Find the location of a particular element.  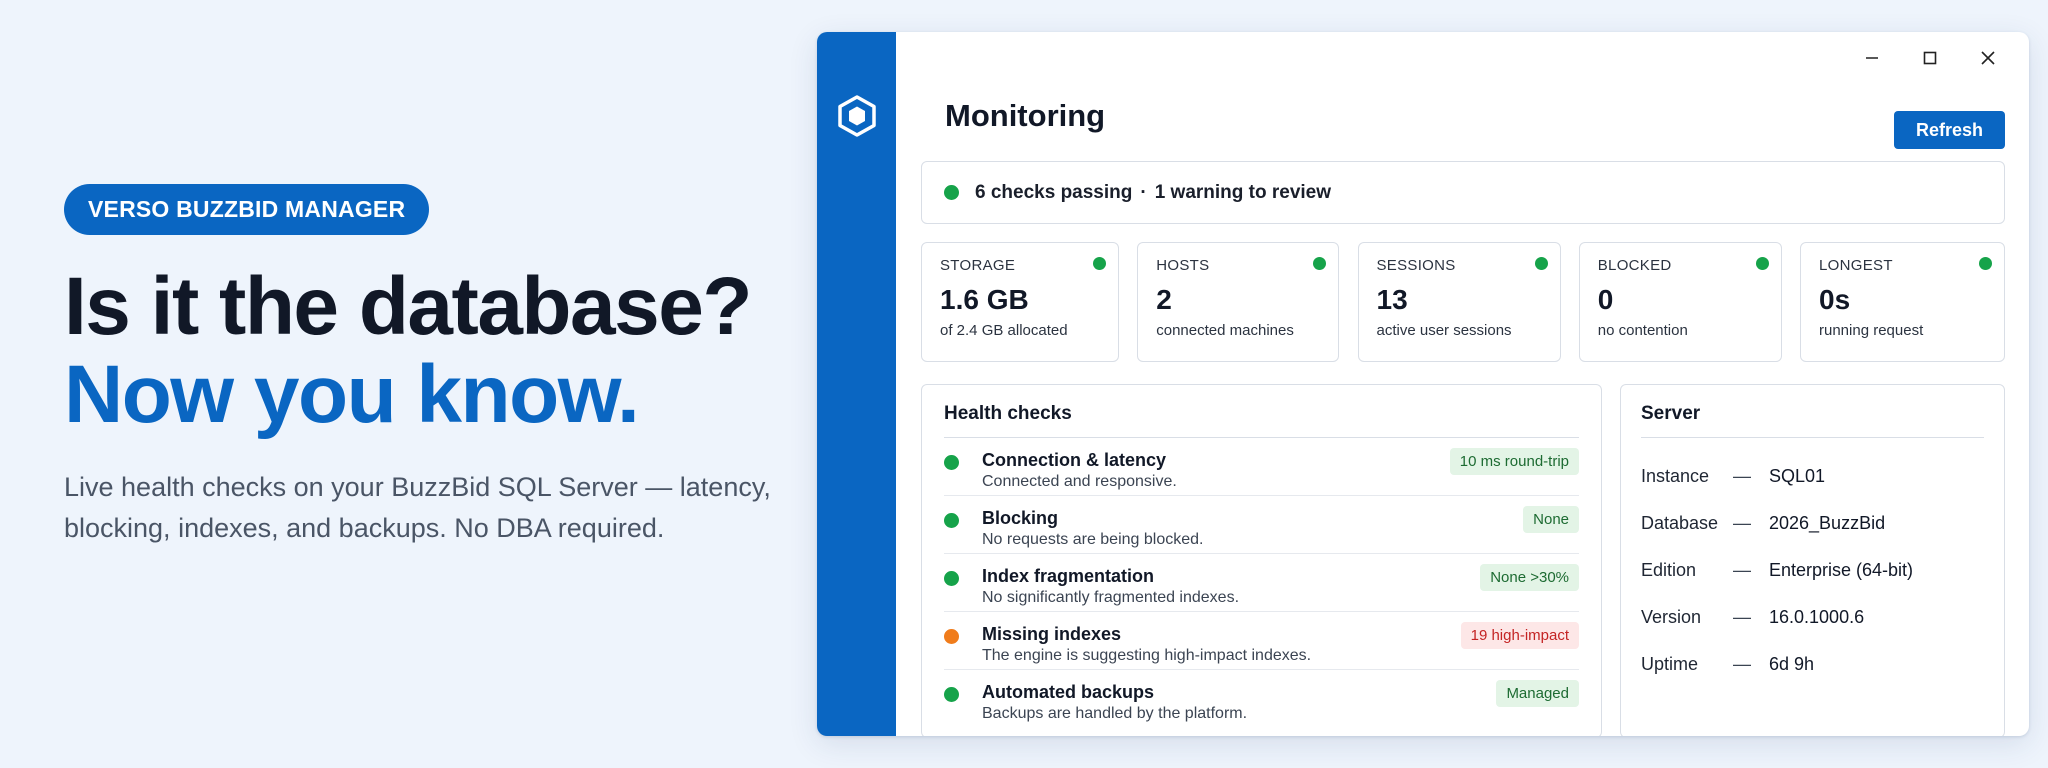

stat-card-blocked: BLOCKED 0 no contention is located at coordinates (1680, 302).